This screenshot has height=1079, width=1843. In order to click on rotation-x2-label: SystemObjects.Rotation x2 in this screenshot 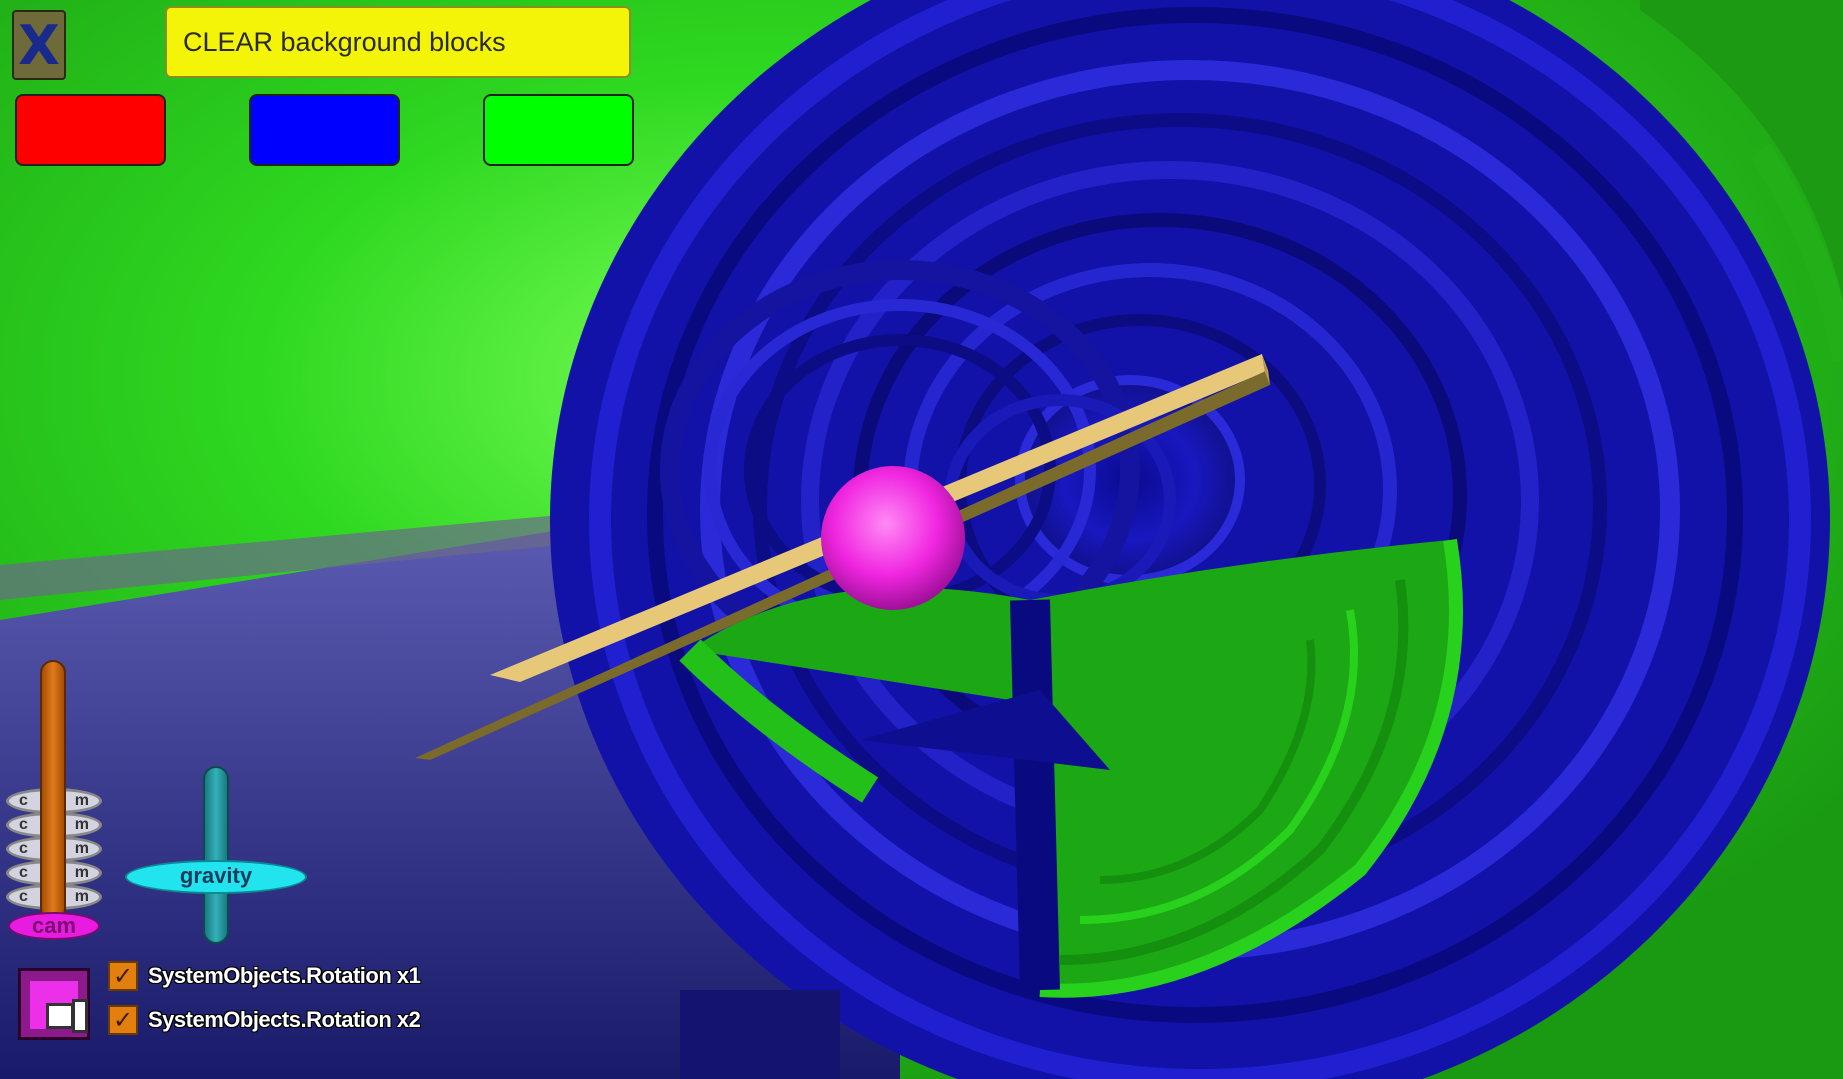, I will do `click(284, 1019)`.